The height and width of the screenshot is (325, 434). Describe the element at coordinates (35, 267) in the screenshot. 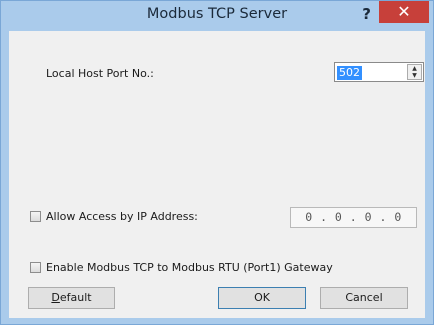

I see `gateway-checkbox` at that location.